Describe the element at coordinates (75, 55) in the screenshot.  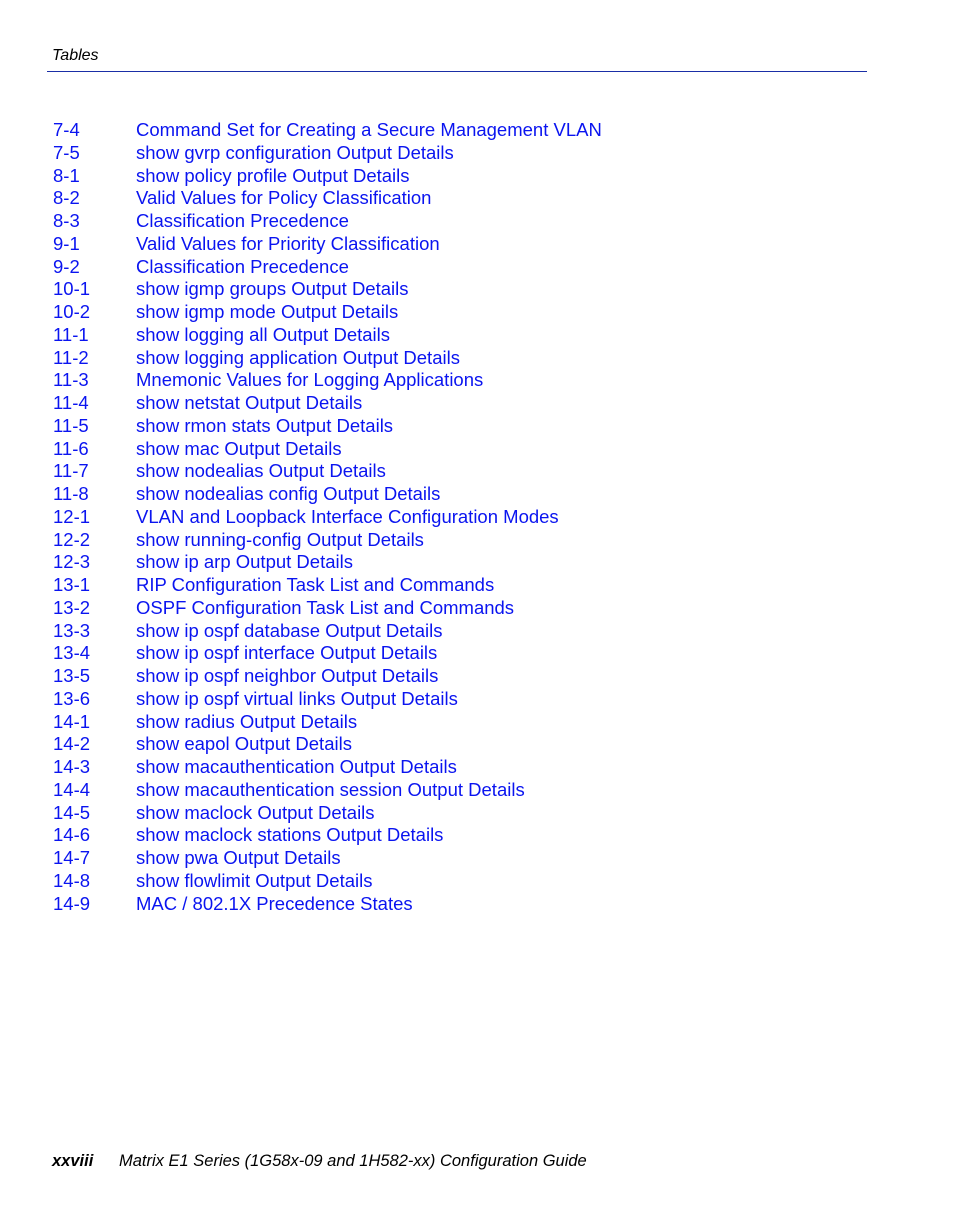
I see `section-title: Tables` at that location.